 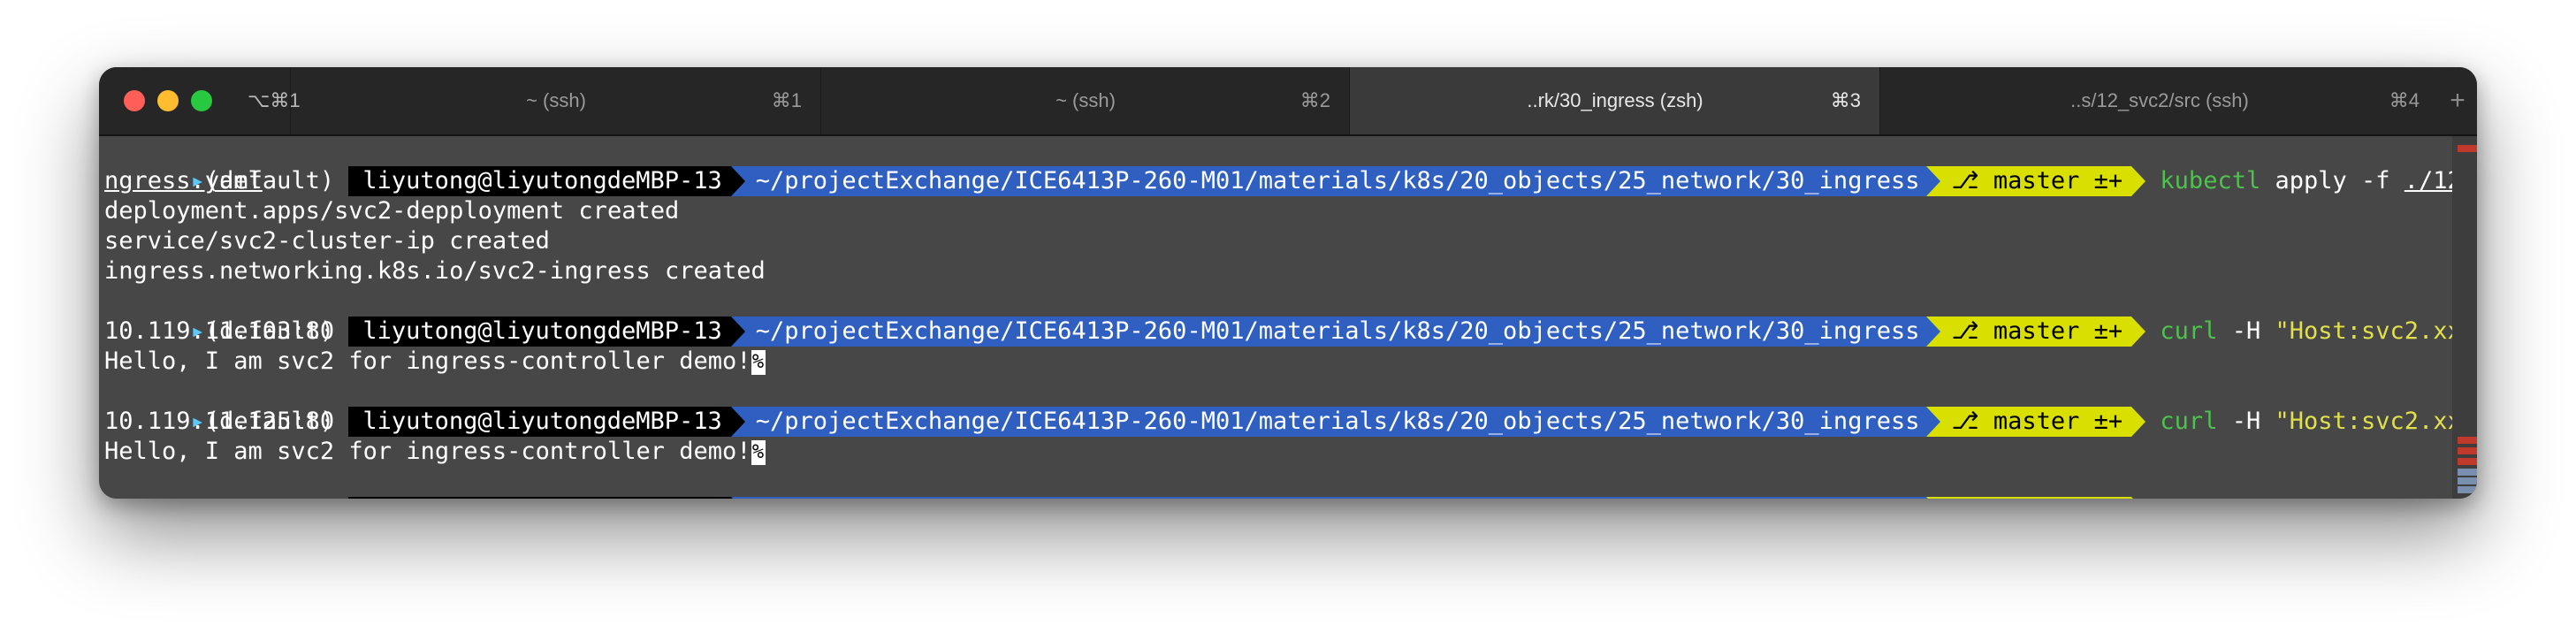 I want to click on output-line: 10.119.11.103:80, so click(x=219, y=331).